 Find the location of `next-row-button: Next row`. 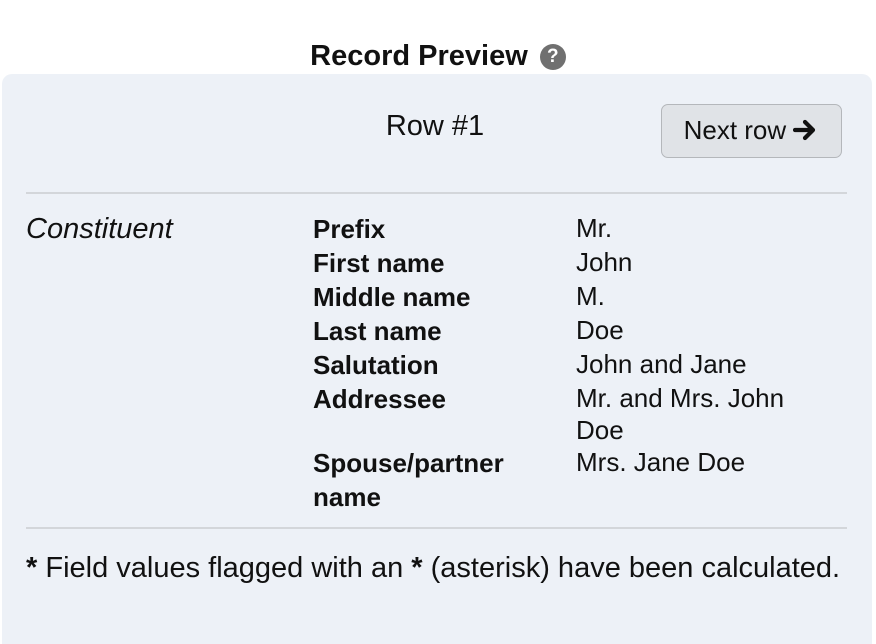

next-row-button: Next row is located at coordinates (751, 131).